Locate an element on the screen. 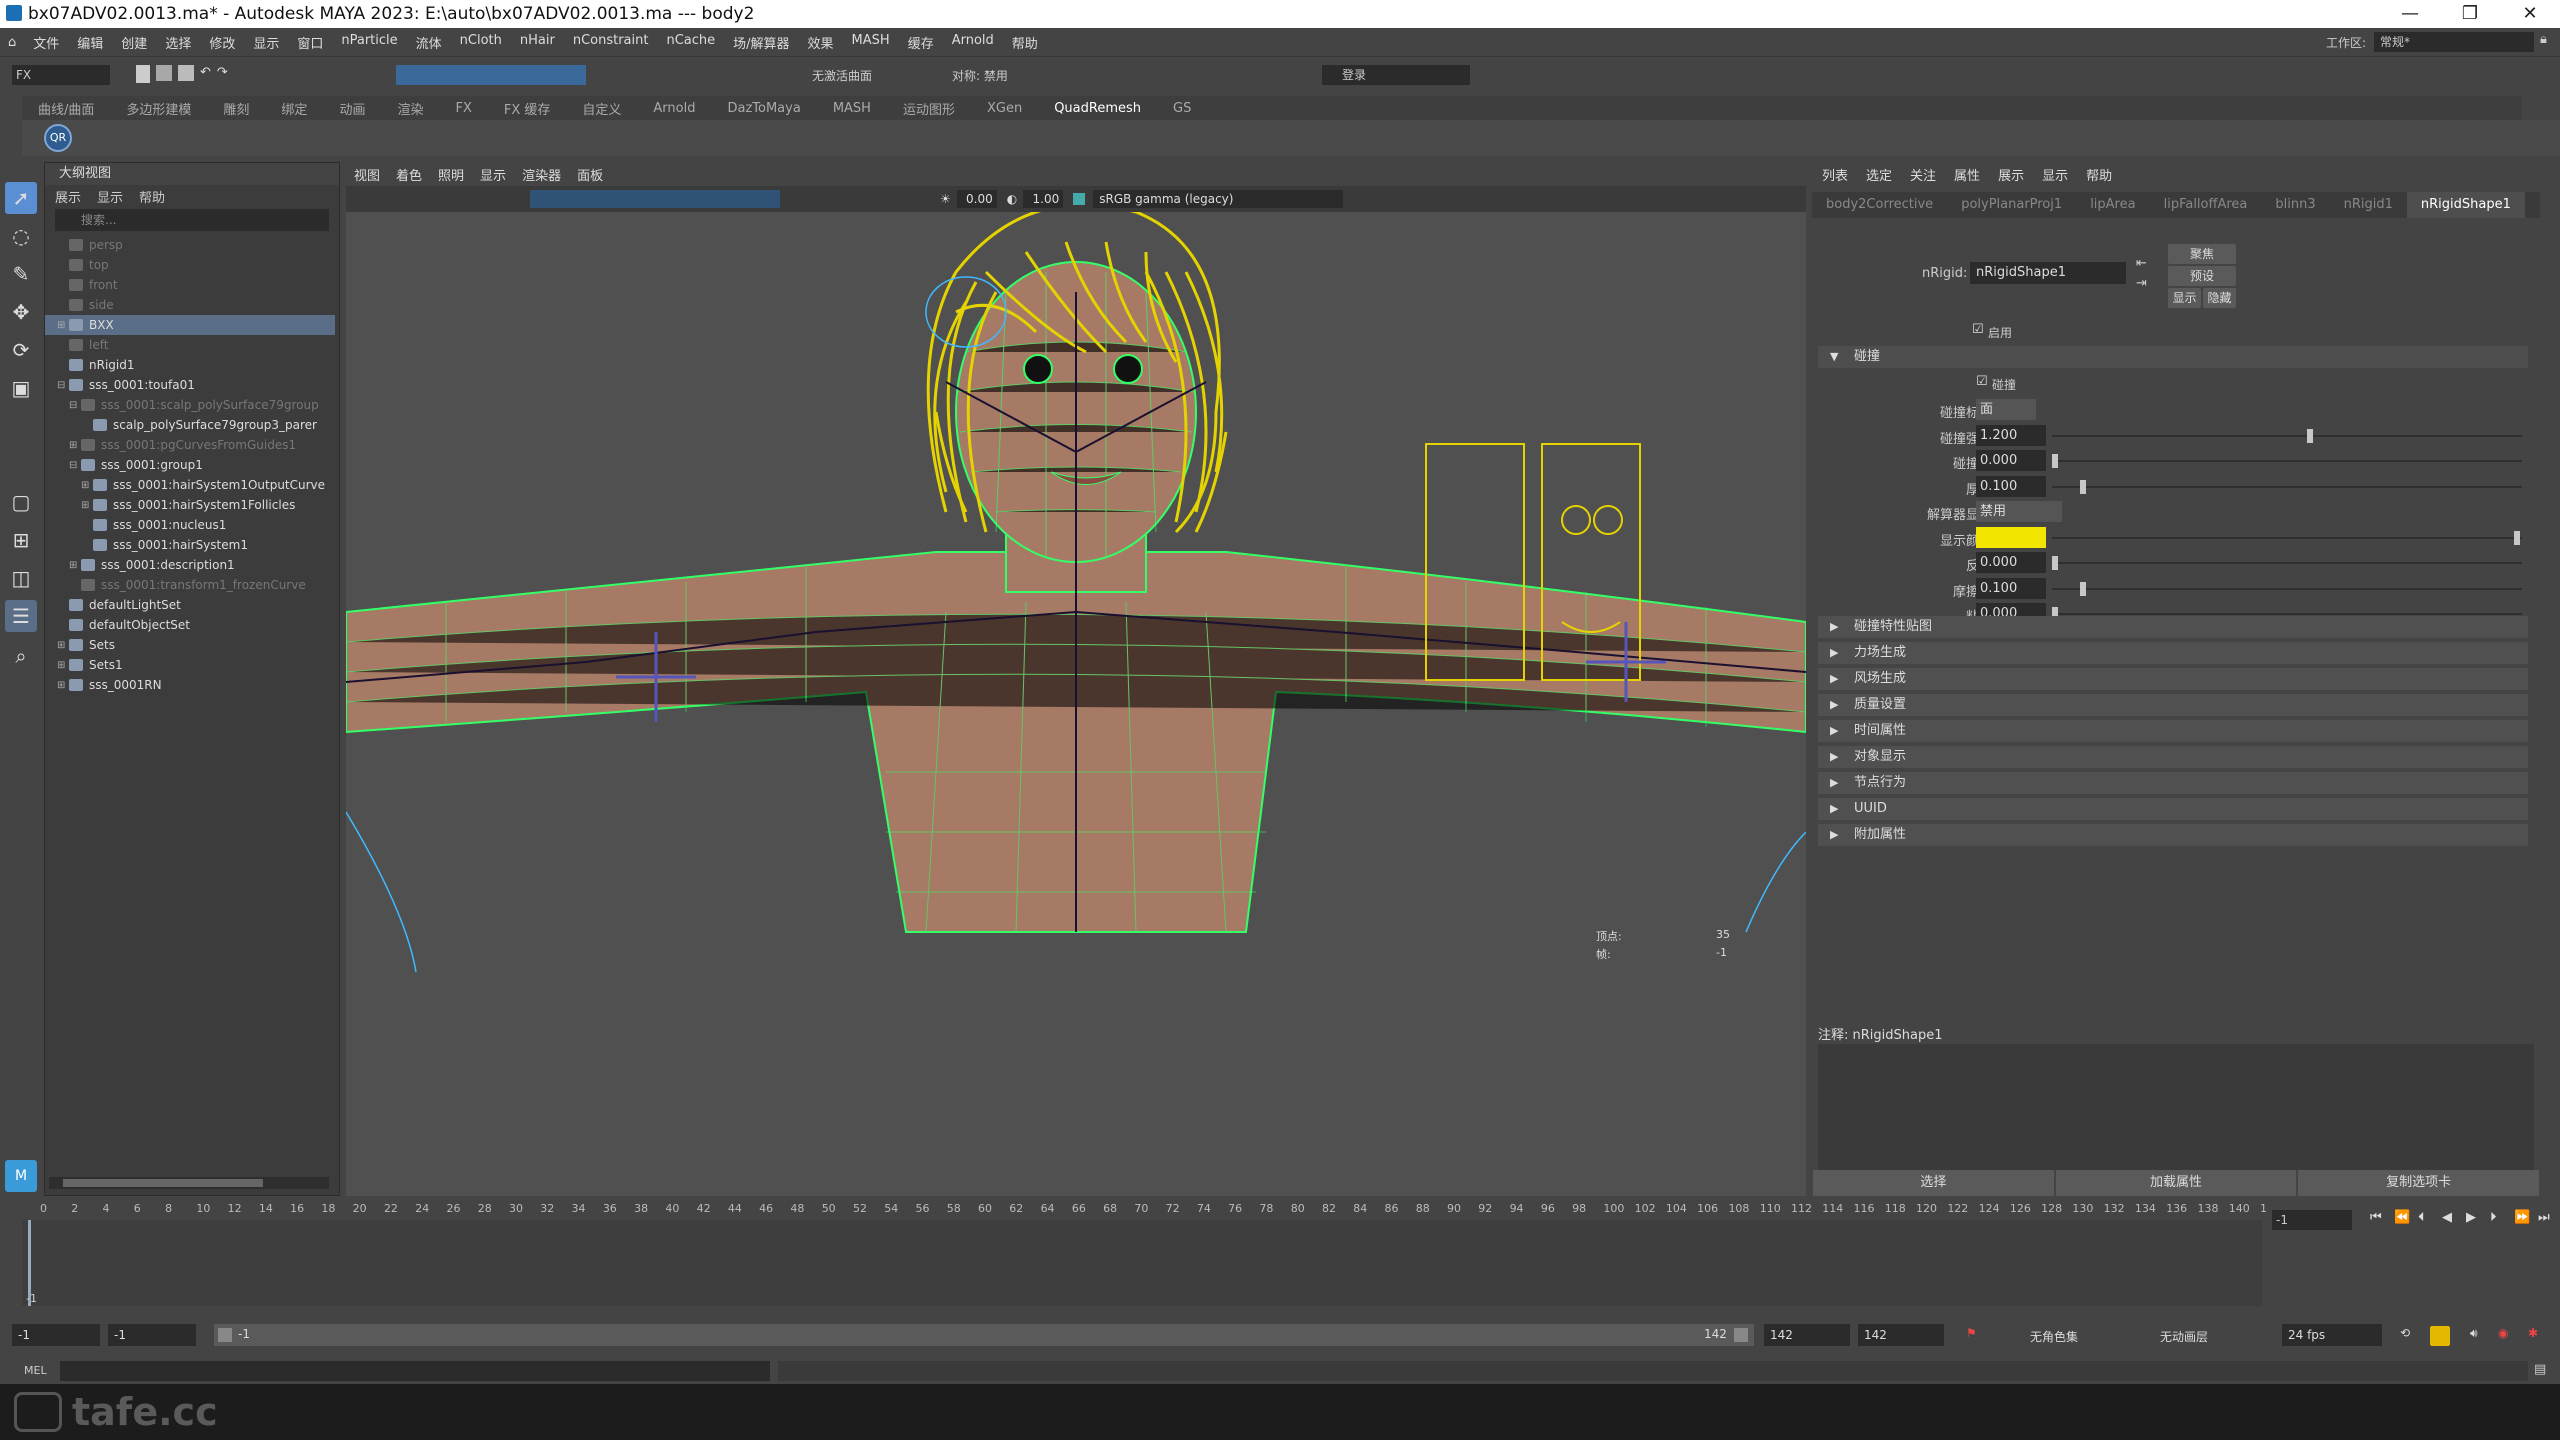 Image resolution: width=2560 pixels, height=1440 pixels. viewport-menu-item: 照明 is located at coordinates (451, 174).